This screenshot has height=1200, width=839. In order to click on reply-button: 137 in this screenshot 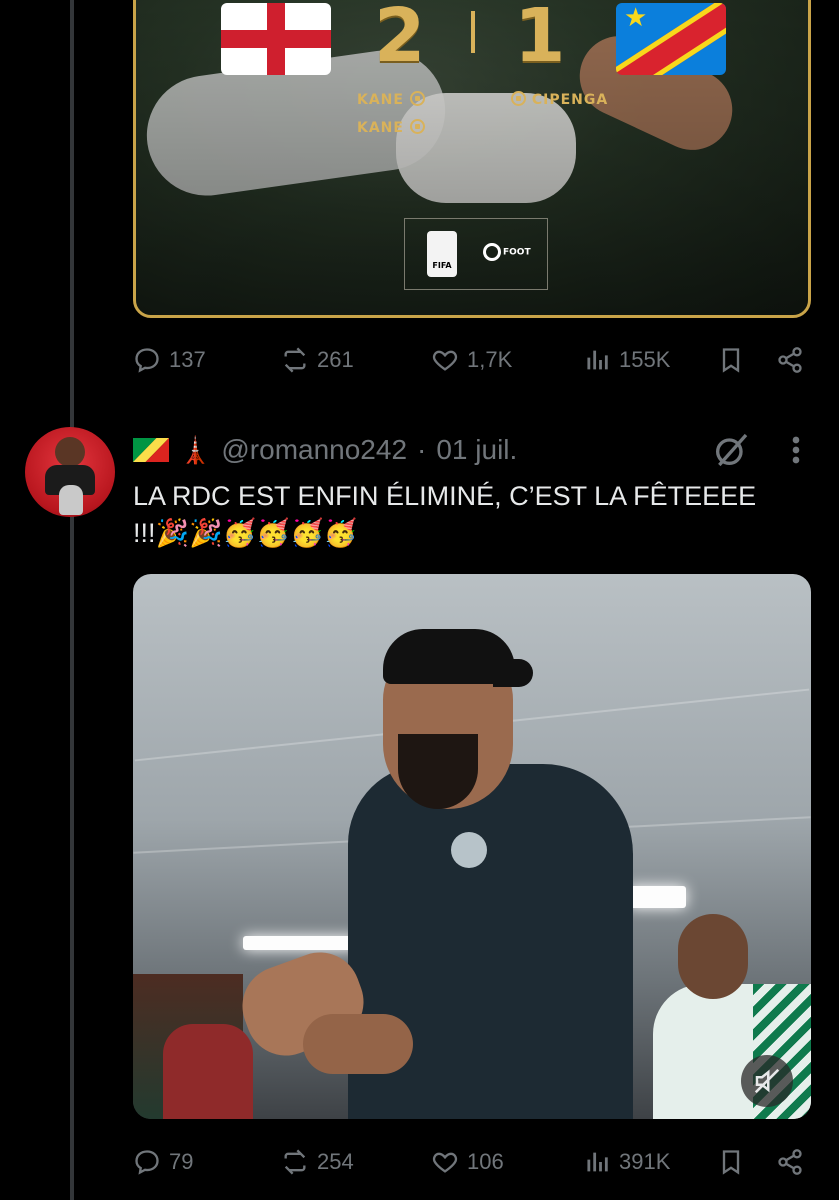, I will do `click(169, 360)`.